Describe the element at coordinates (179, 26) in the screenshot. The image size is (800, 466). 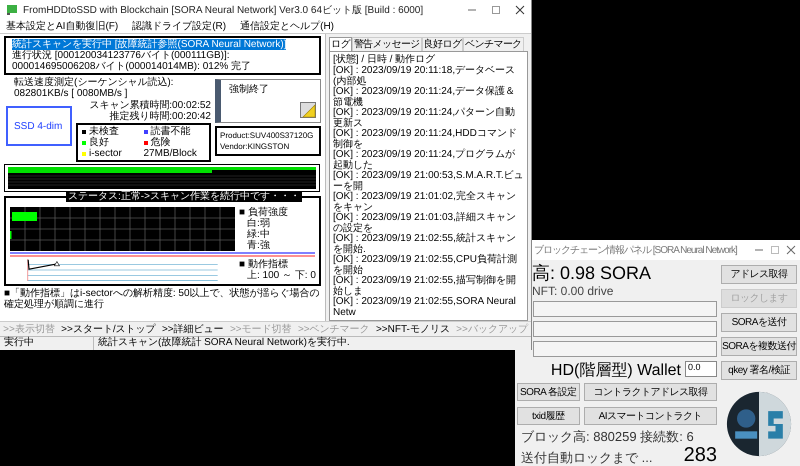
I see `menu-item: 認識ドライブ設定(R)` at that location.